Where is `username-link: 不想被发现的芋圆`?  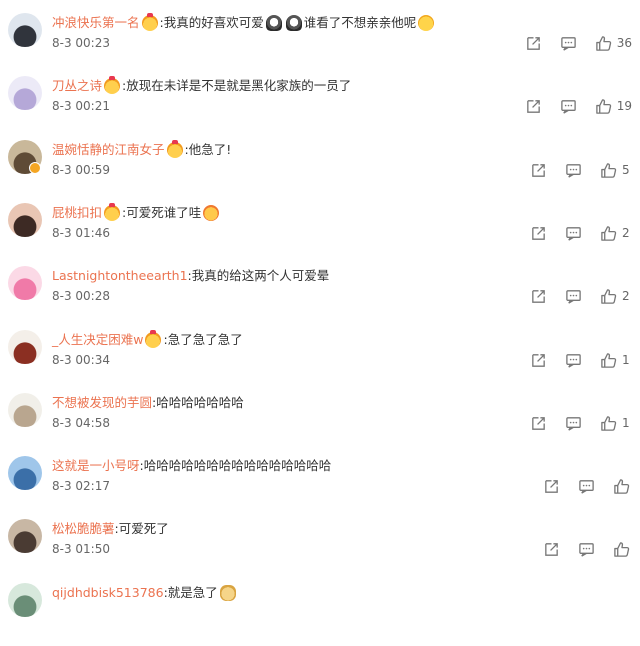
username-link: 不想被发现的芋圆 is located at coordinates (102, 403).